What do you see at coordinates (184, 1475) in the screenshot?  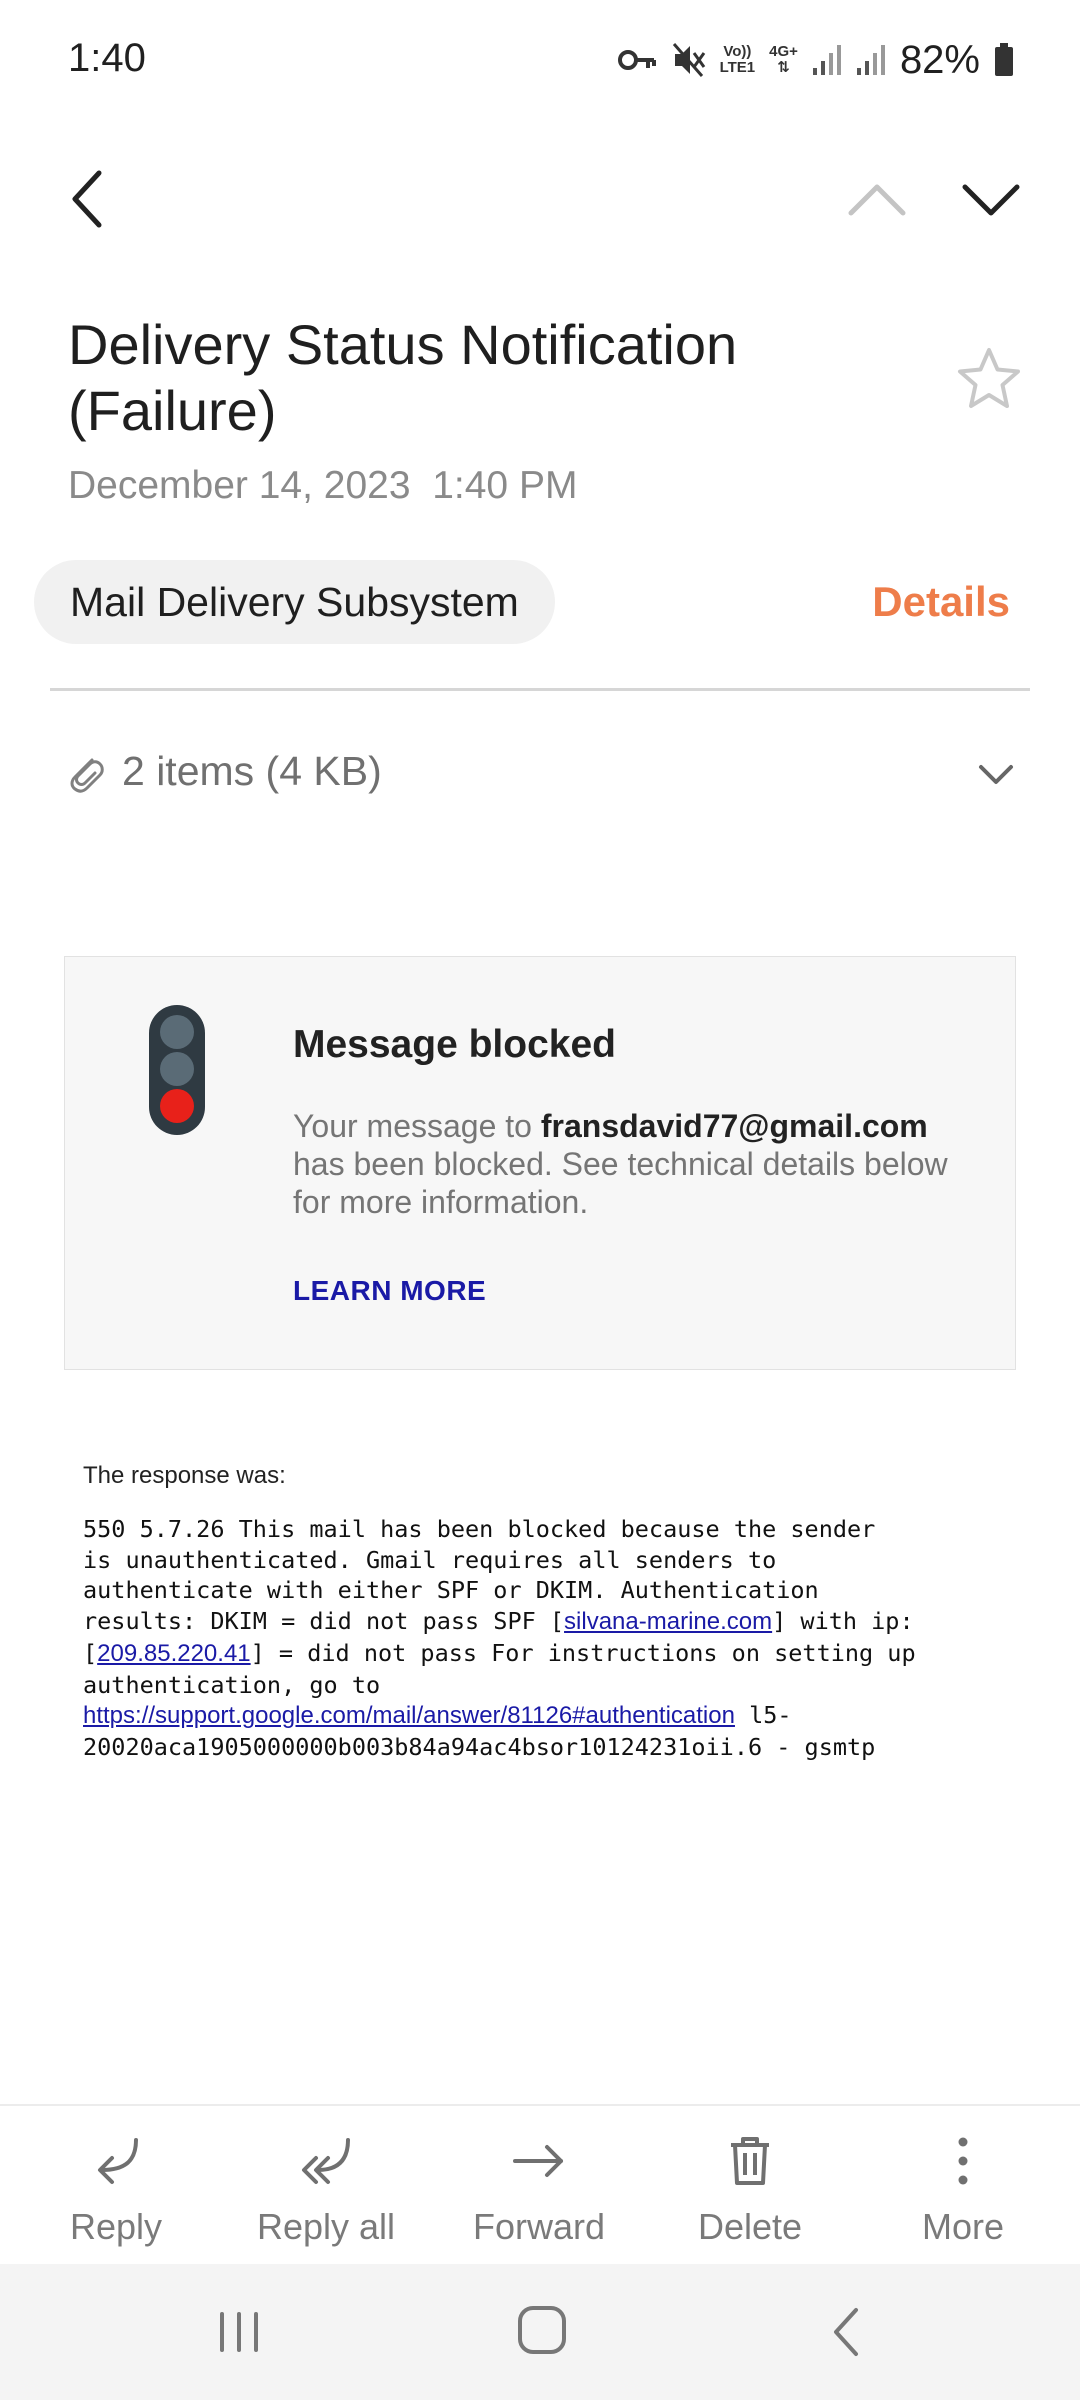 I see `response-label: The response was:` at bounding box center [184, 1475].